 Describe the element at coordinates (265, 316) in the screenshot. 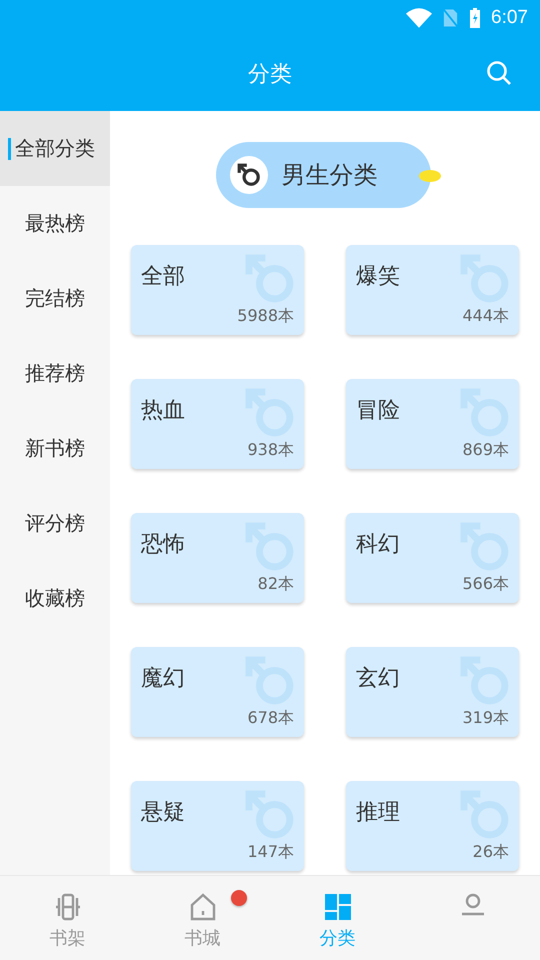

I see `book-count: 5988本` at that location.